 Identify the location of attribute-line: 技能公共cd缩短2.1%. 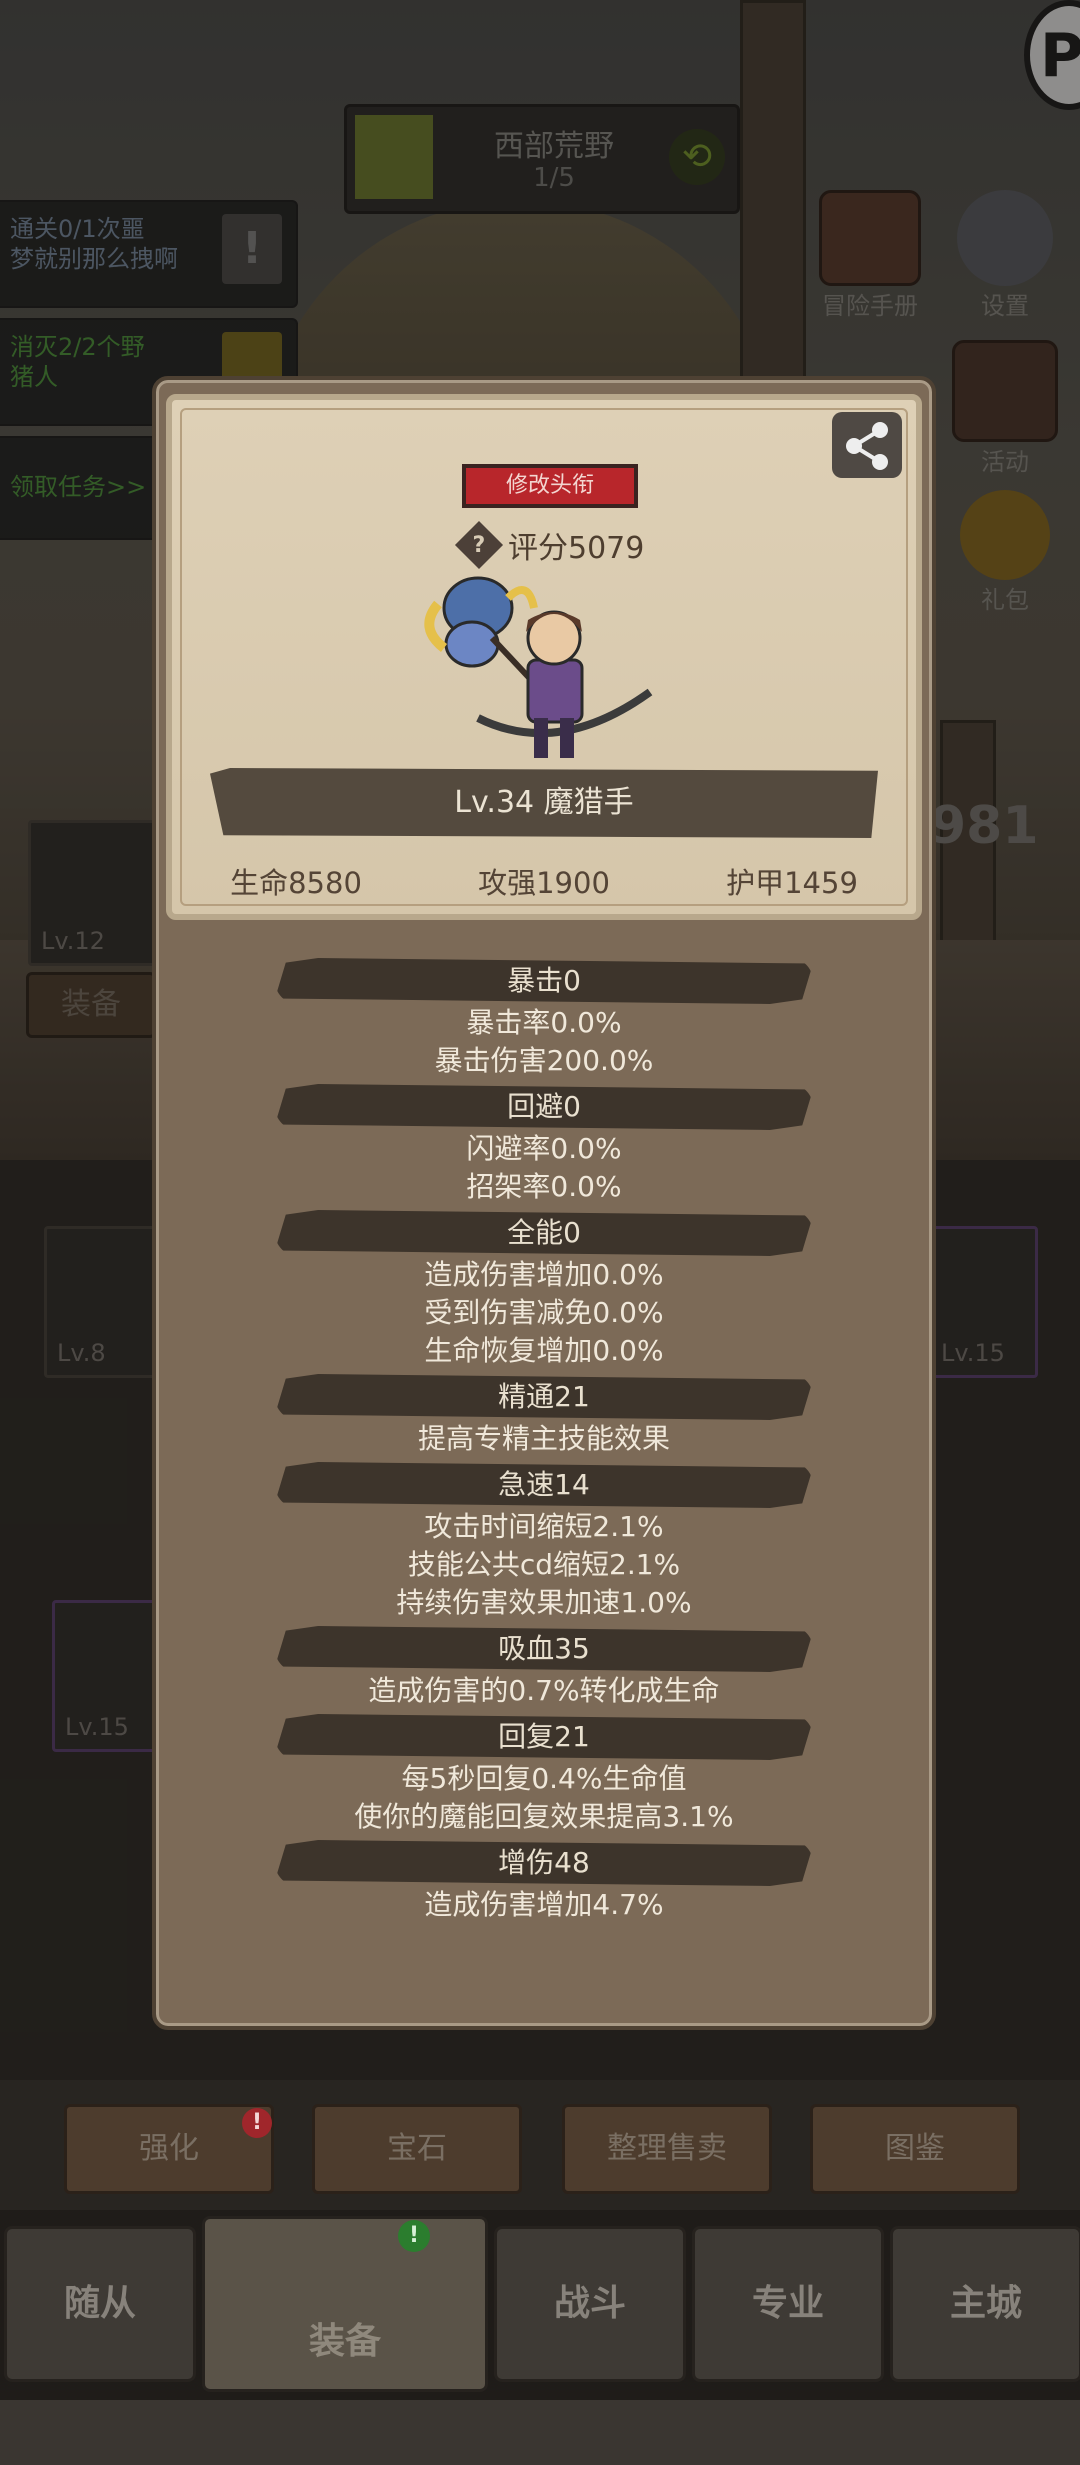
(544, 1564).